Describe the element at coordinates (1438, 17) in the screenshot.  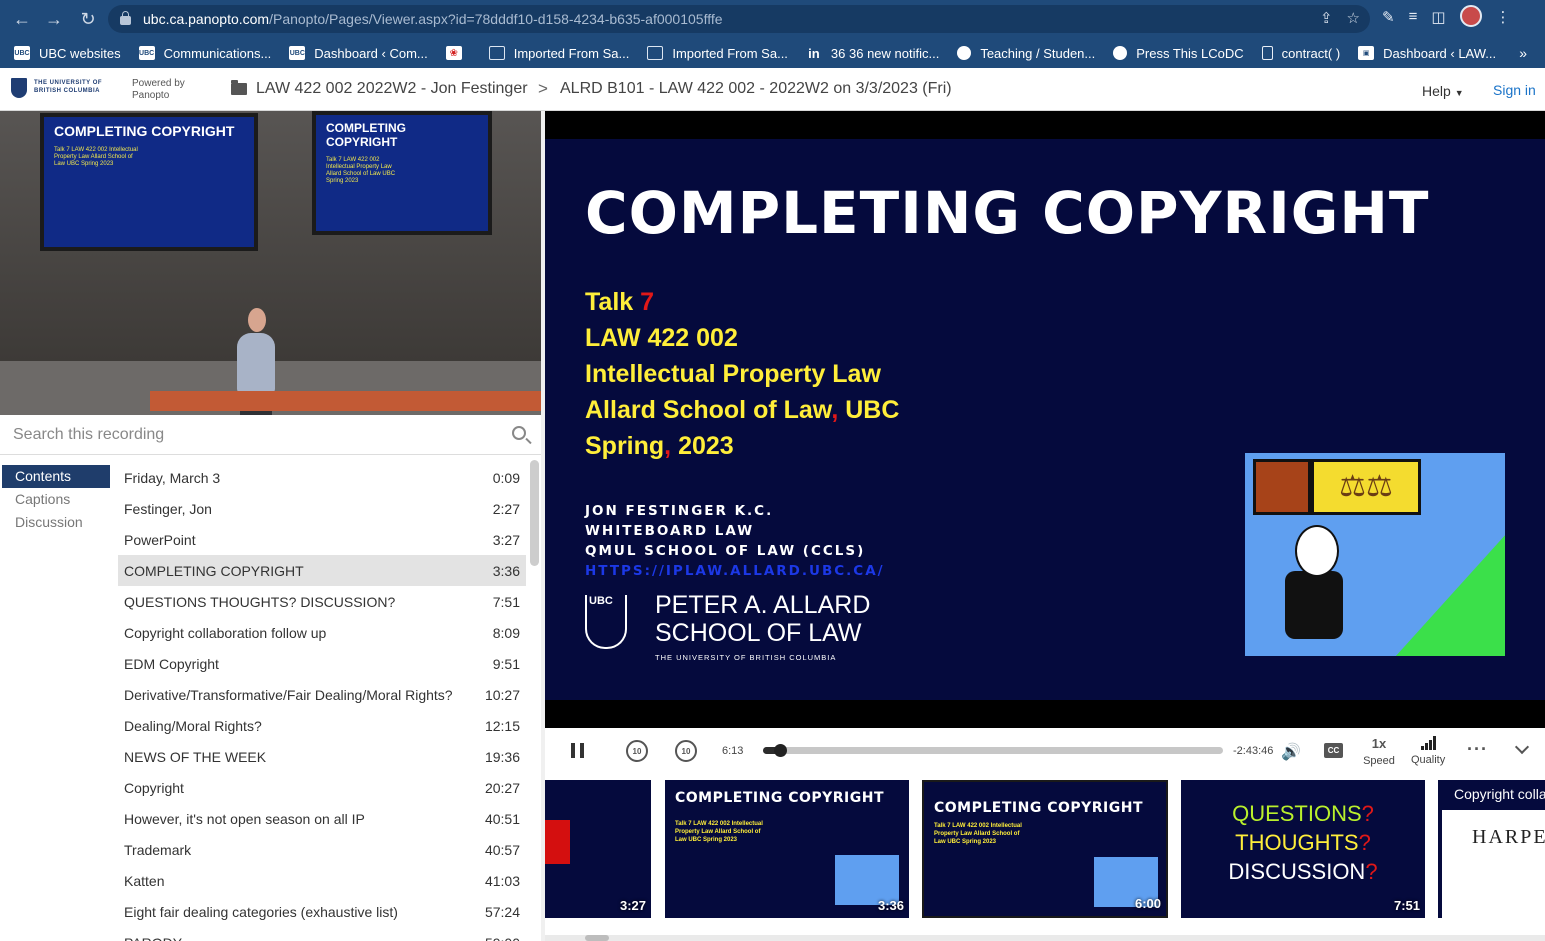
I see `side-panel-icon: ◫` at that location.